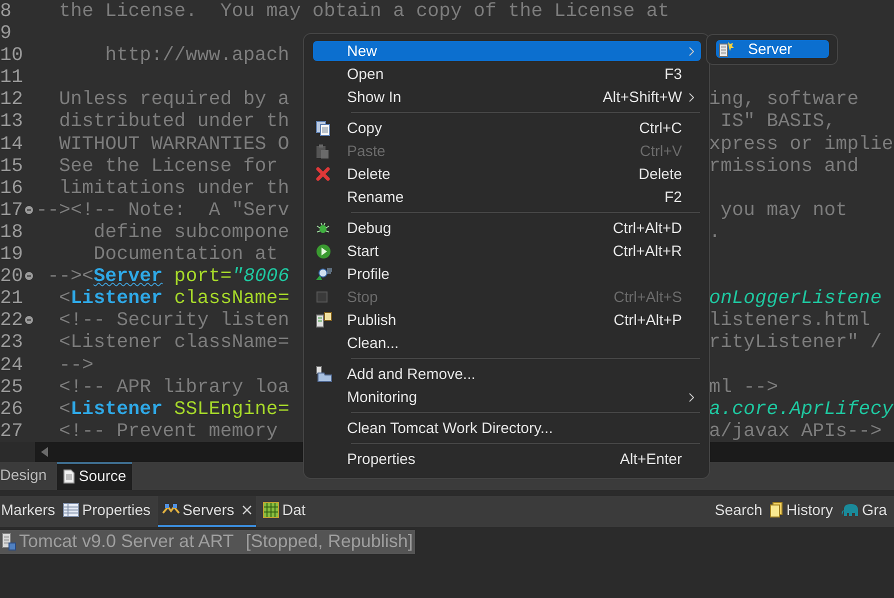 This screenshot has height=598, width=894. What do you see at coordinates (12, 55) in the screenshot?
I see `line-number: 10` at bounding box center [12, 55].